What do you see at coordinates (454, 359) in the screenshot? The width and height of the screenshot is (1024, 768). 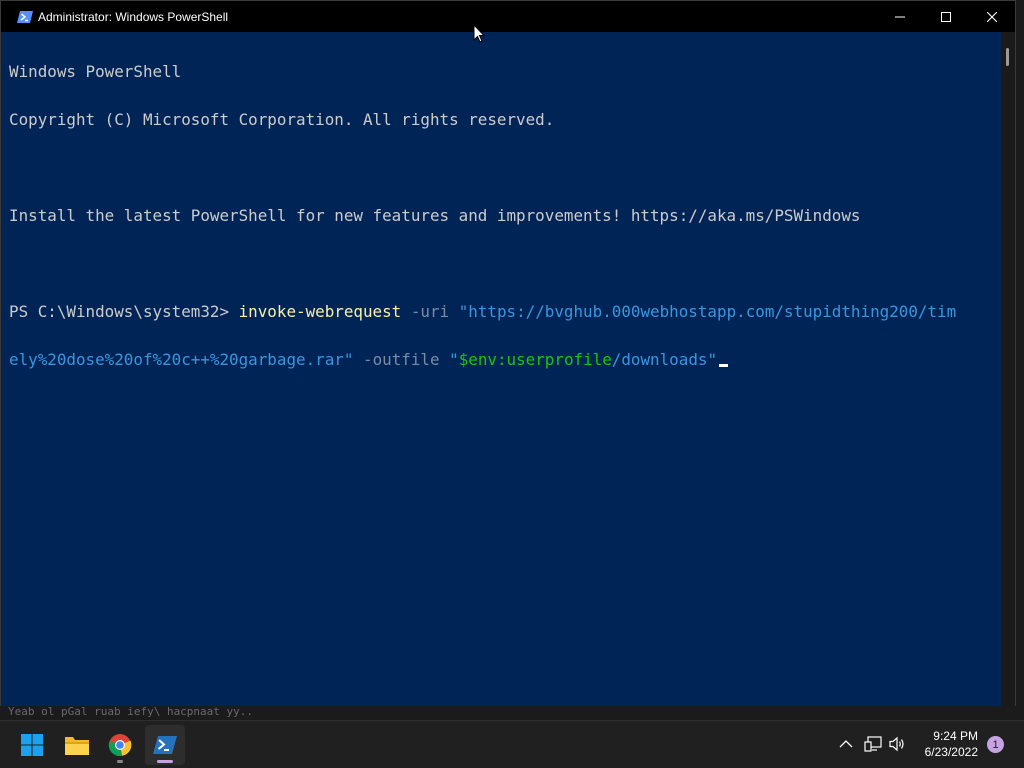 I see `outfile-quote: "` at bounding box center [454, 359].